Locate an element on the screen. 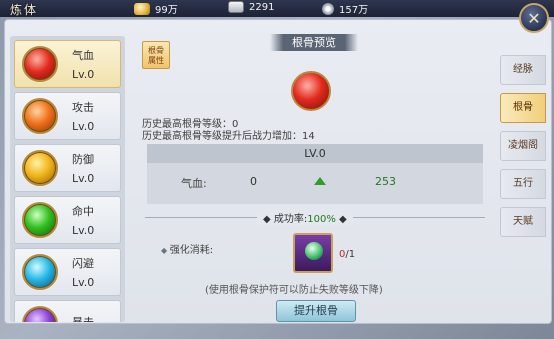 The width and height of the screenshot is (554, 339). stat-name: 气血: is located at coordinates (194, 183).